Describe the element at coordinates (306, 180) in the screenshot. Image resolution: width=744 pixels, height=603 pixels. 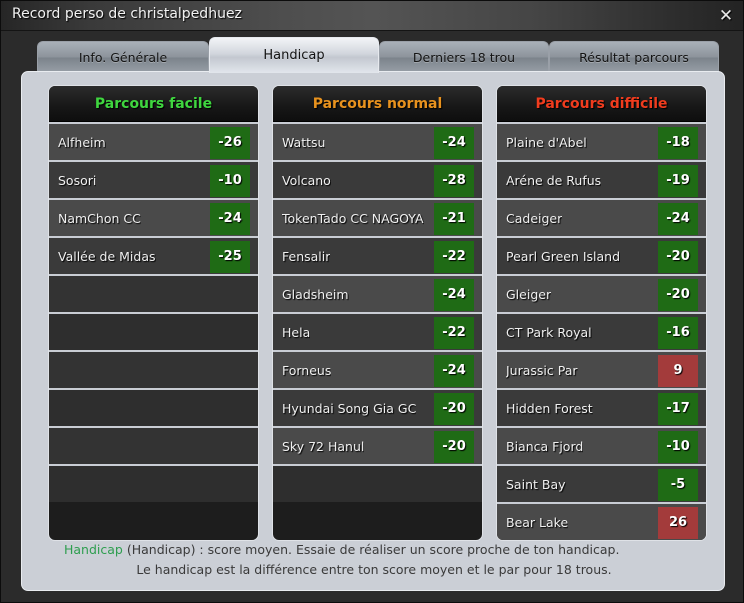
I see `course-name: Volcano` at that location.